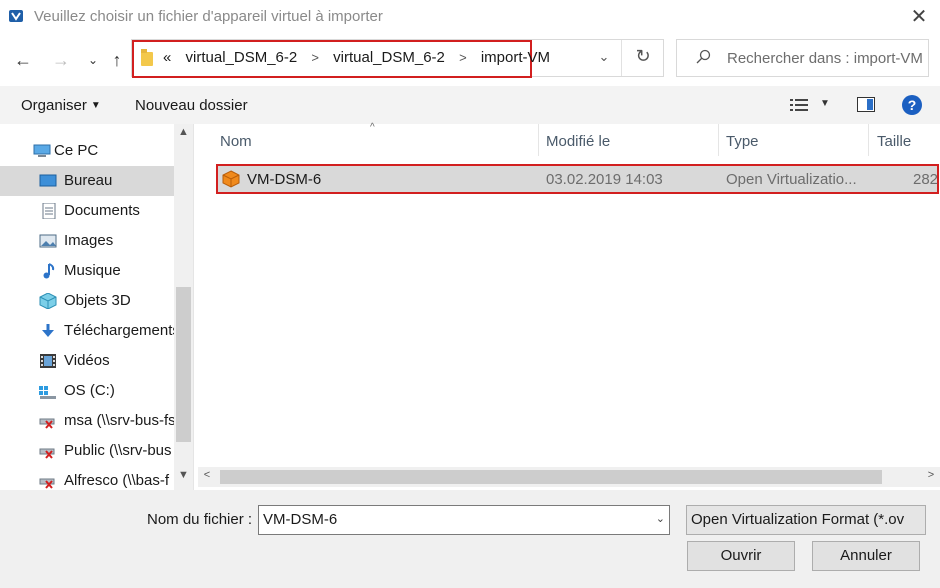  Describe the element at coordinates (919, 17) in the screenshot. I see `close-icon: ✕` at that location.